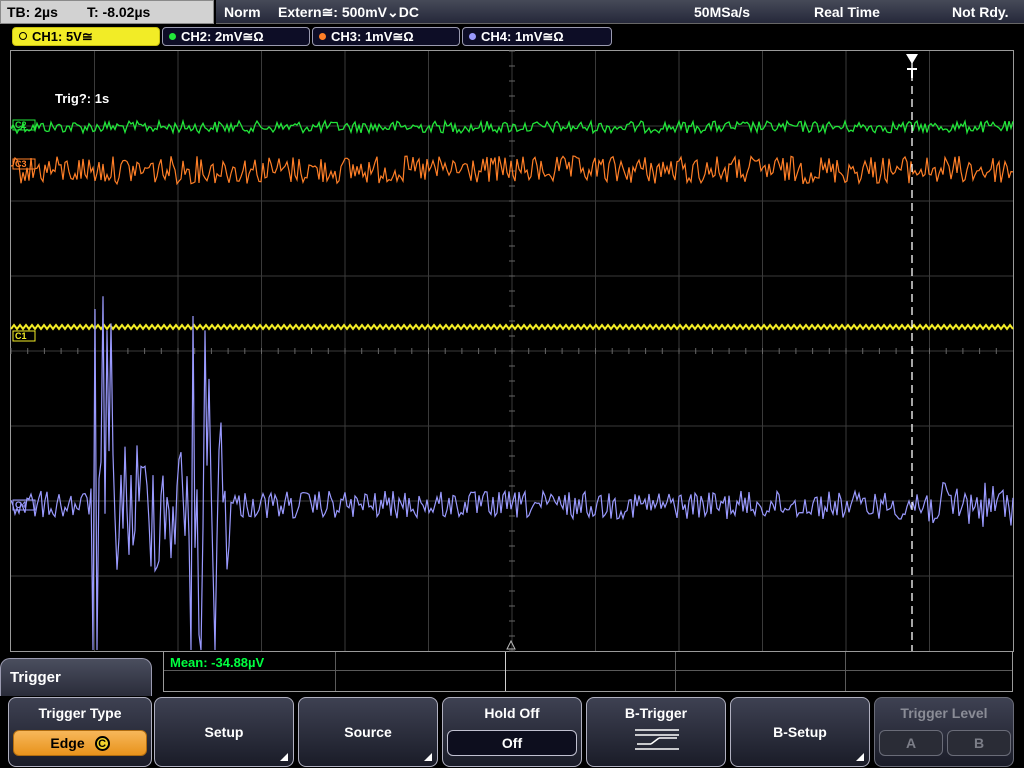 This screenshot has width=1024, height=768. I want to click on source-label: Source, so click(368, 732).